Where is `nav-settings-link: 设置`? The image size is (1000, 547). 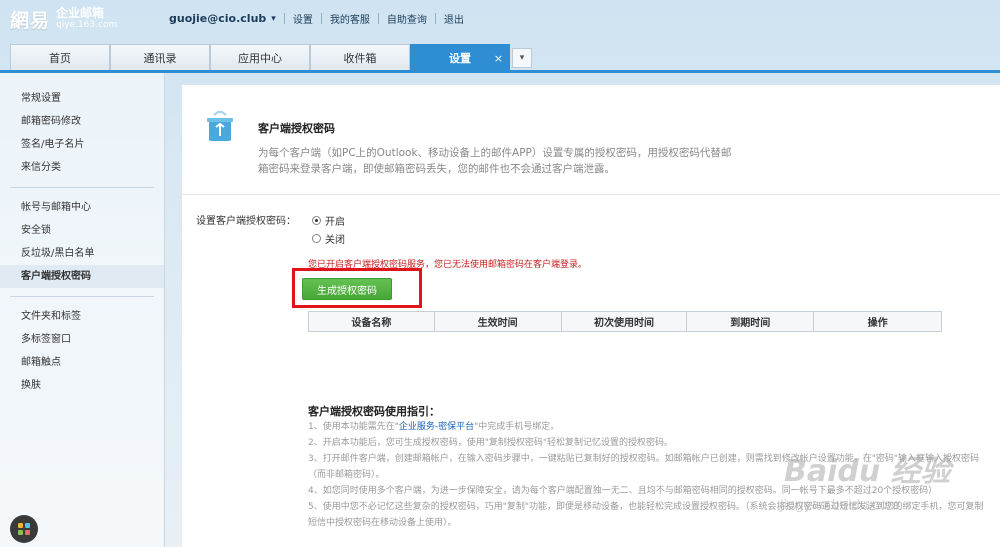 nav-settings-link: 设置 is located at coordinates (303, 18).